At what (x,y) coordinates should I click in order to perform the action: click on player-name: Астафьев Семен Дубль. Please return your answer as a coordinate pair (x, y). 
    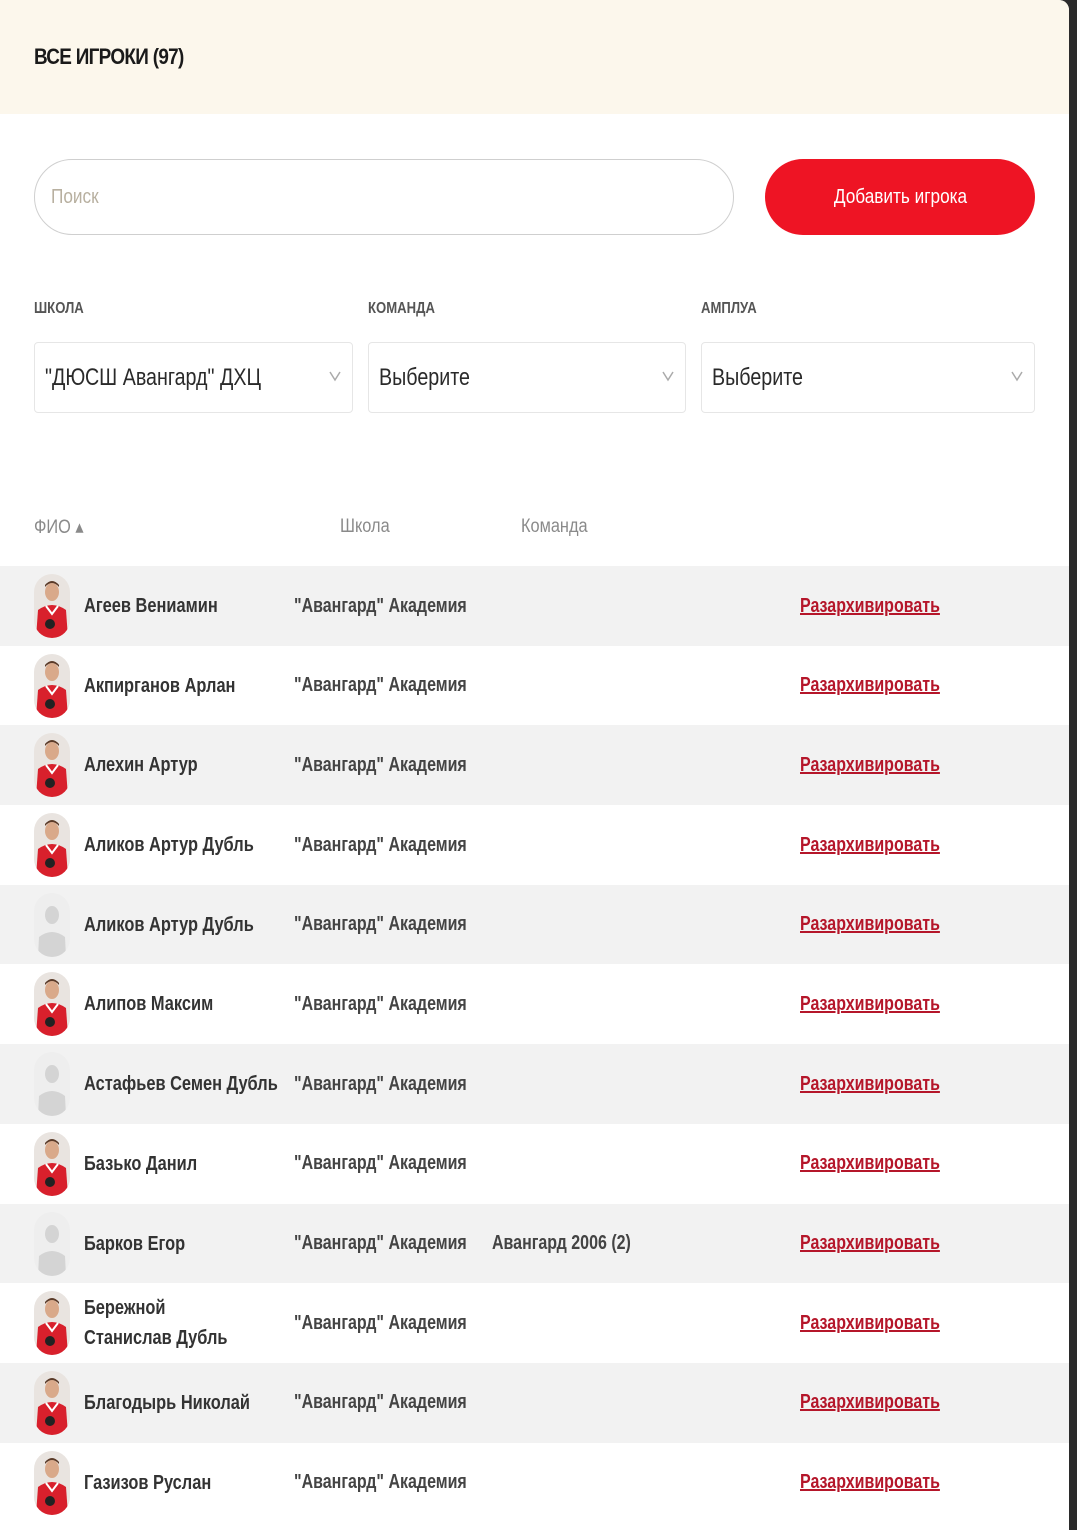
    Looking at the image, I should click on (181, 1084).